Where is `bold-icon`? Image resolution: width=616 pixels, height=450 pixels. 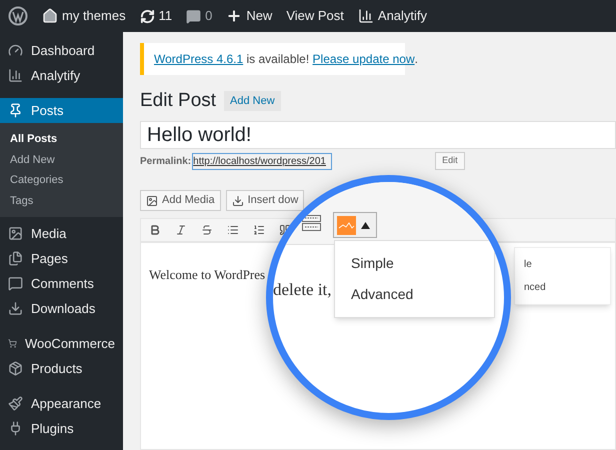 bold-icon is located at coordinates (155, 230).